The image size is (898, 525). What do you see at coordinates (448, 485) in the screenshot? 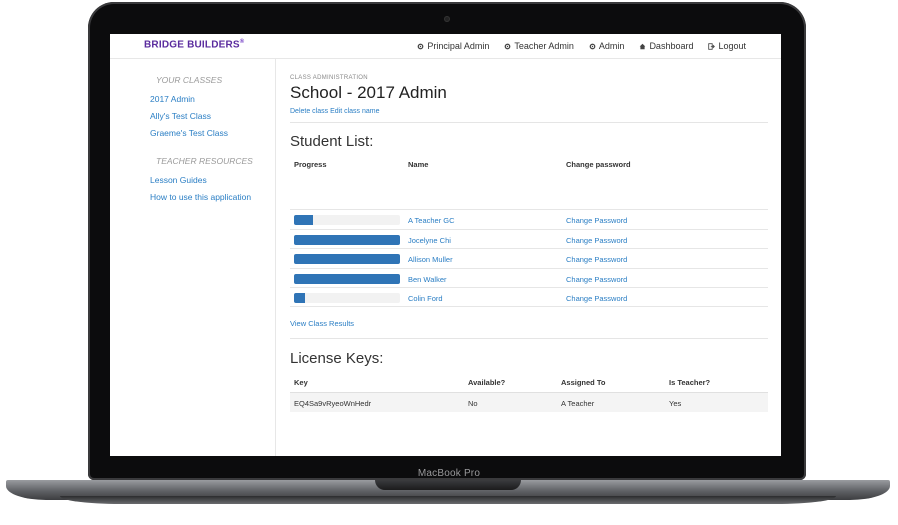
I see `laptop-notch` at bounding box center [448, 485].